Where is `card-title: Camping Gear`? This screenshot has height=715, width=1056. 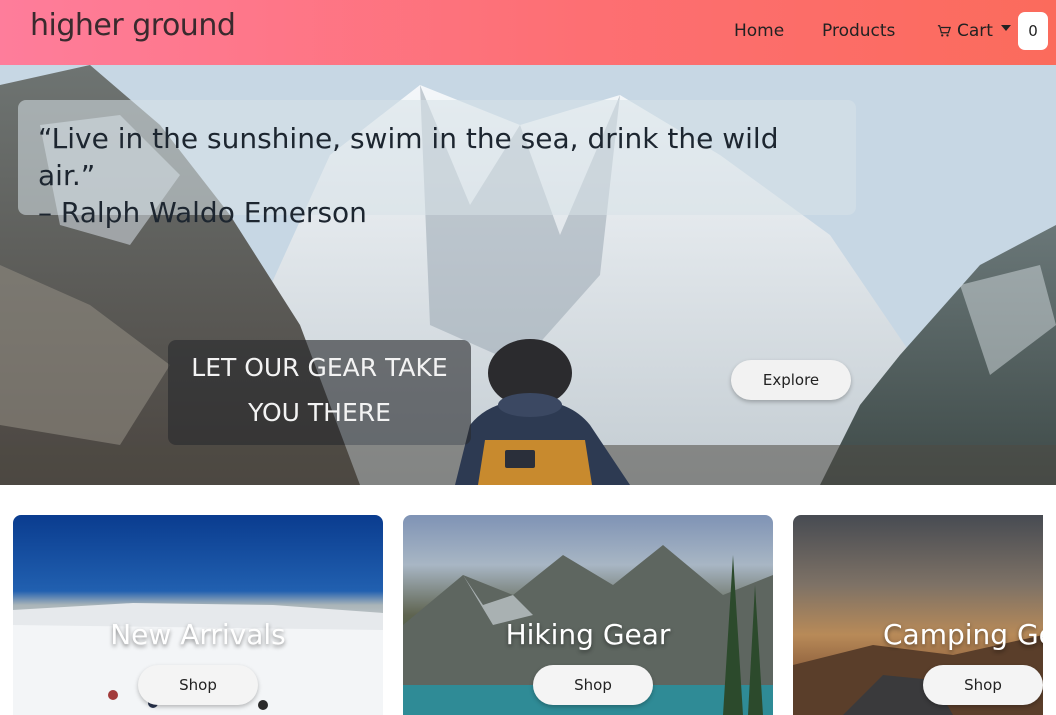
card-title: Camping Gear is located at coordinates (963, 634).